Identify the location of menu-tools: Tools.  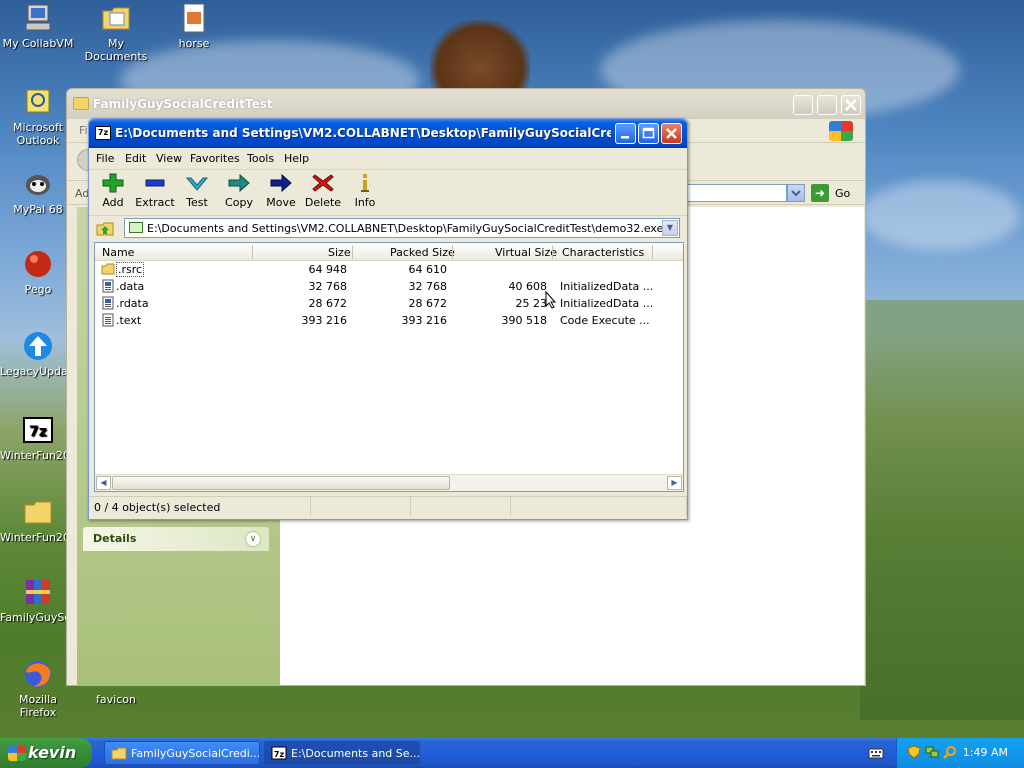
(260, 158).